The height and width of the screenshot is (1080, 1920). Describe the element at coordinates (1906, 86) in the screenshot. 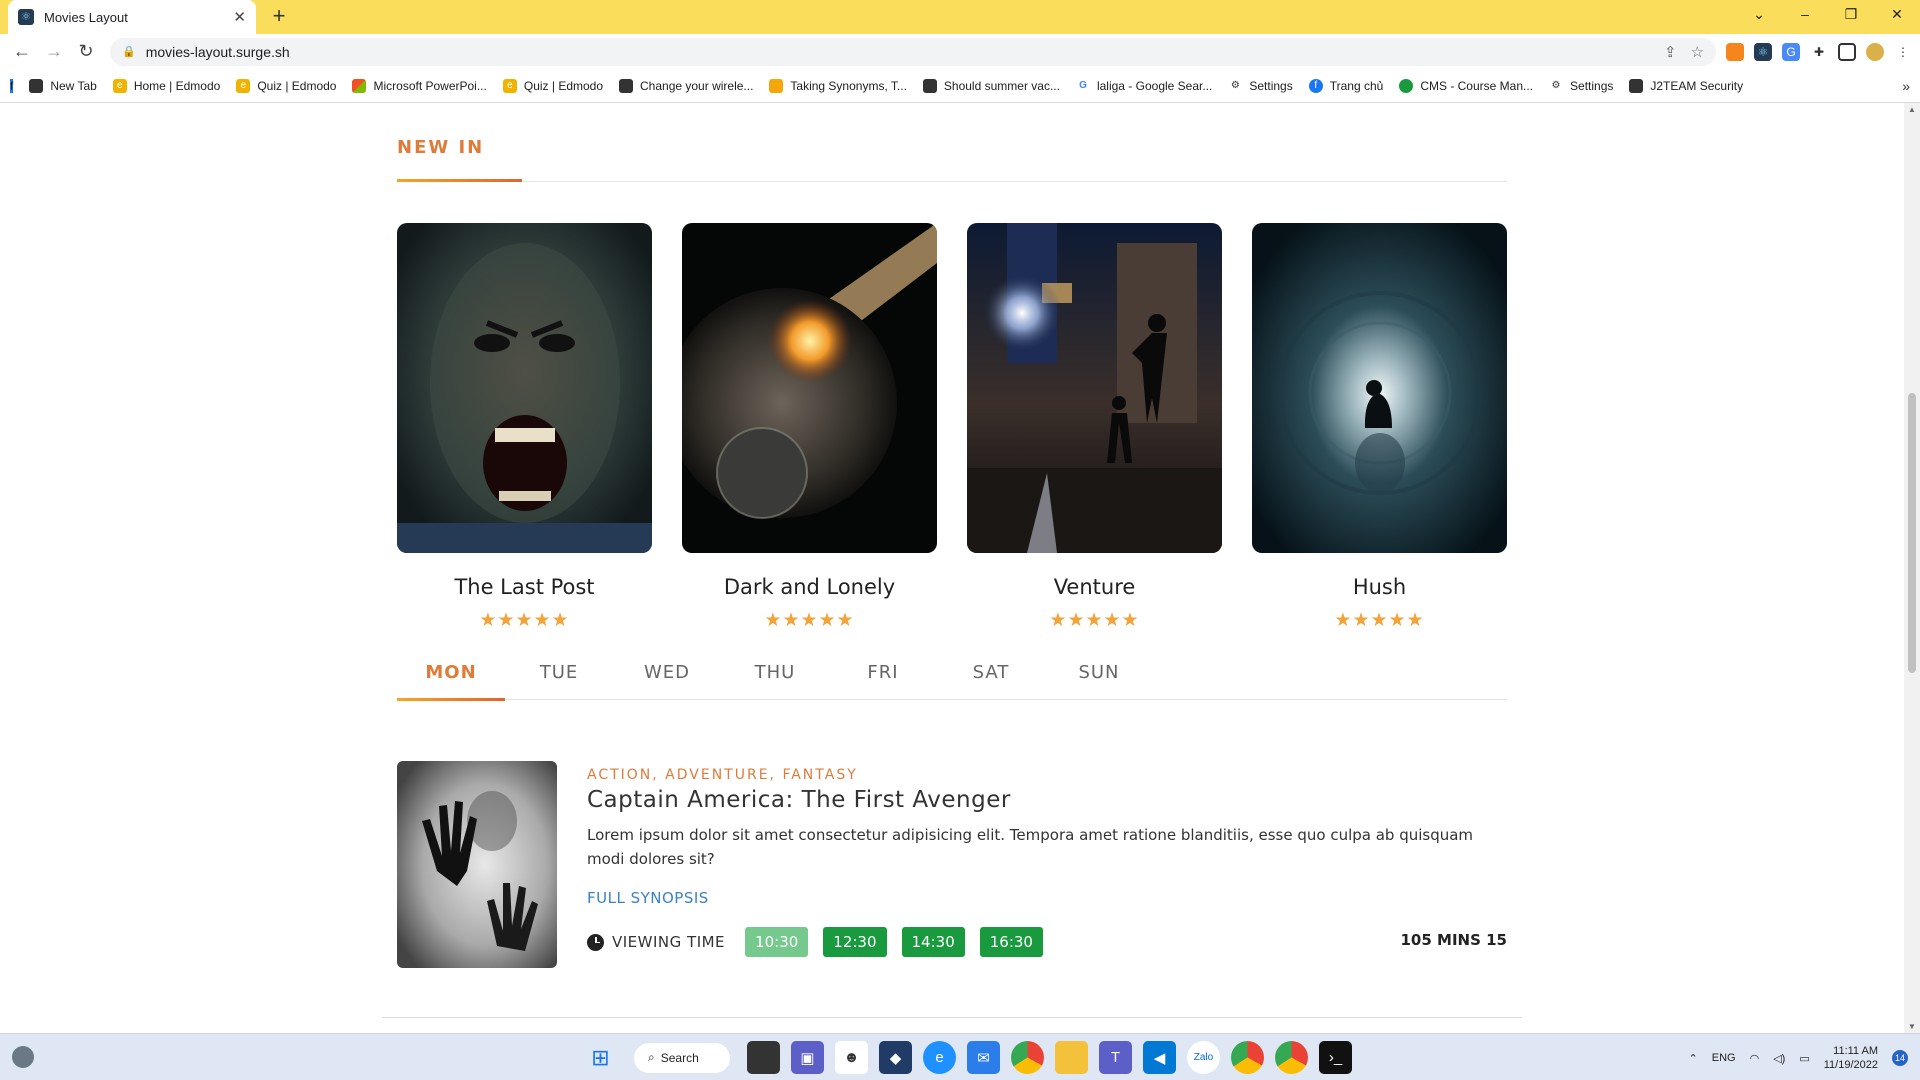

I see `more-bookmarks-icon: »` at that location.